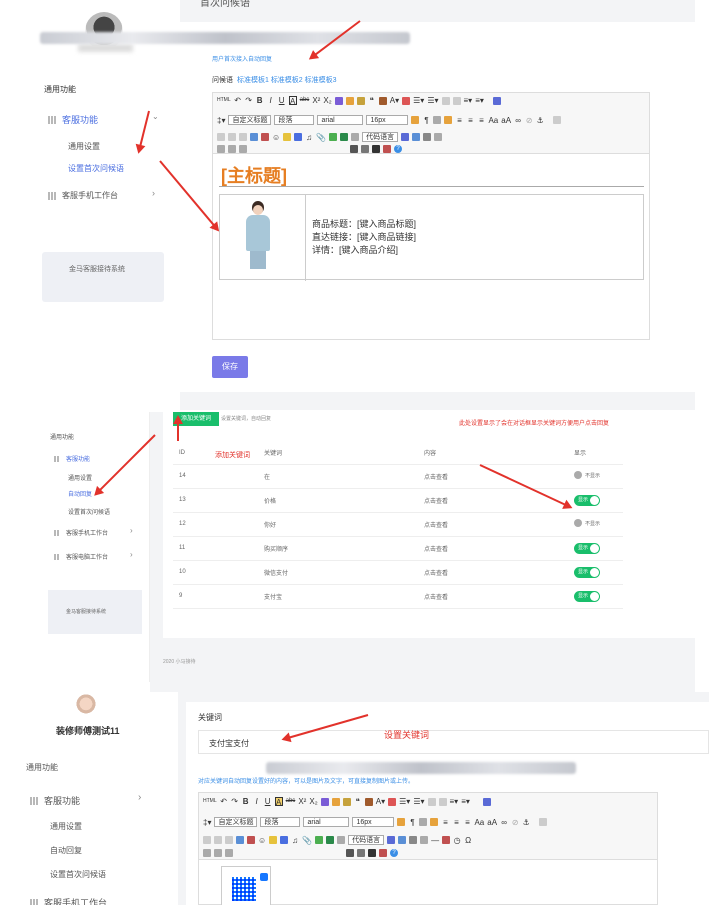 The image size is (709, 905). Describe the element at coordinates (251, 840) in the screenshot. I see `multi-image-icon` at that location.